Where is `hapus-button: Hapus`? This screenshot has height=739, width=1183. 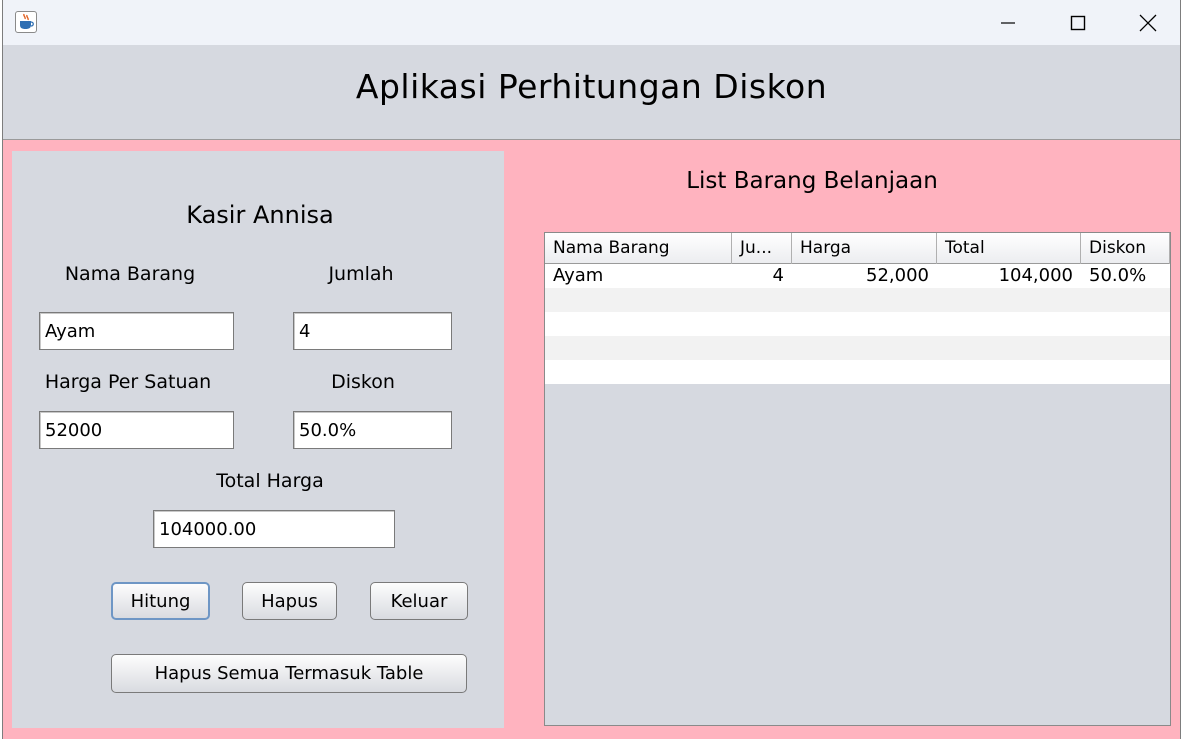 hapus-button: Hapus is located at coordinates (289, 601).